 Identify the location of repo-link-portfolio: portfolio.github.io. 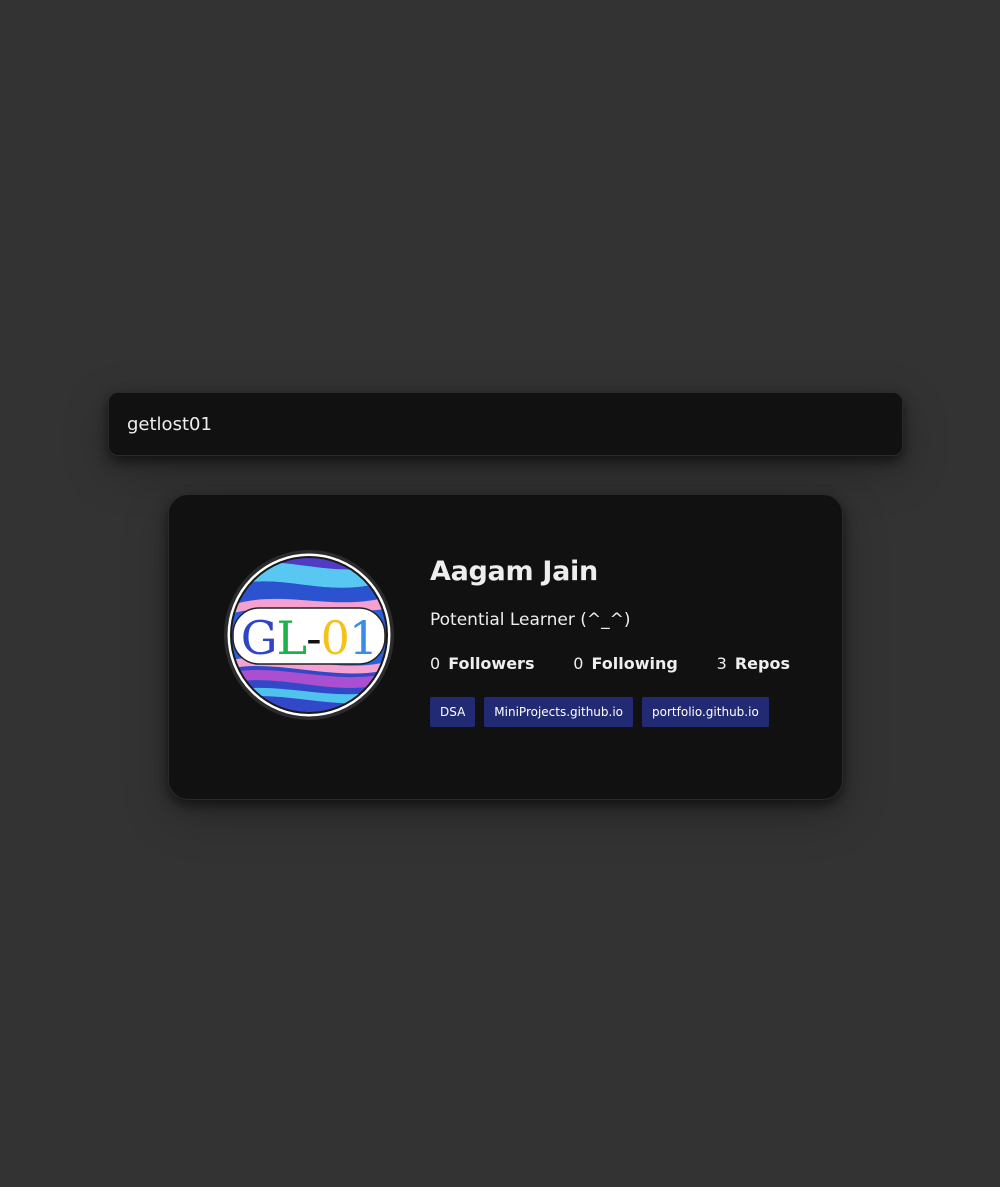
(705, 712).